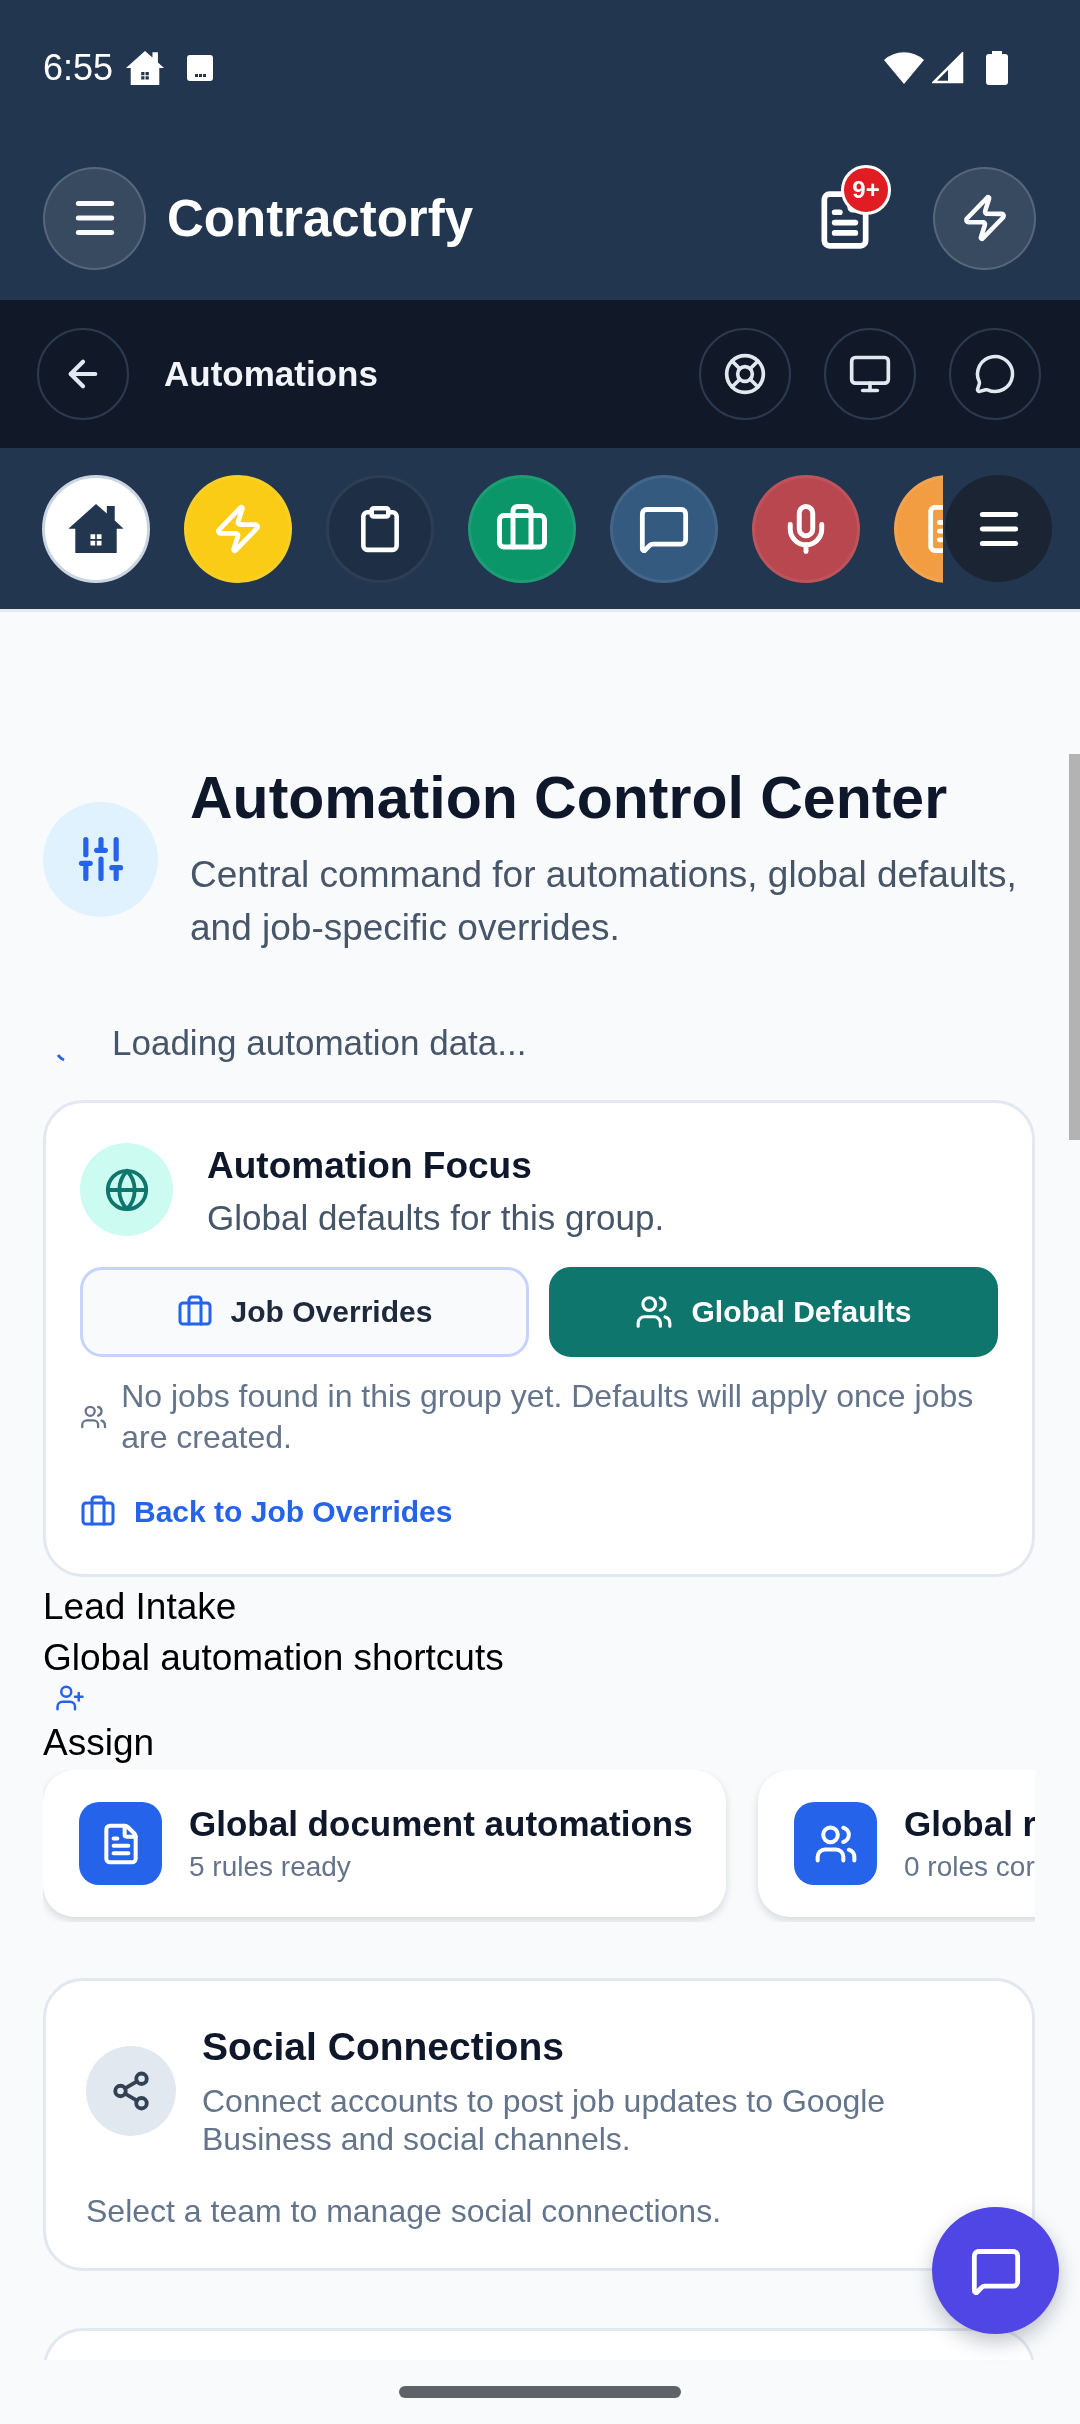 The width and height of the screenshot is (1080, 2424). I want to click on monitor-button, so click(870, 374).